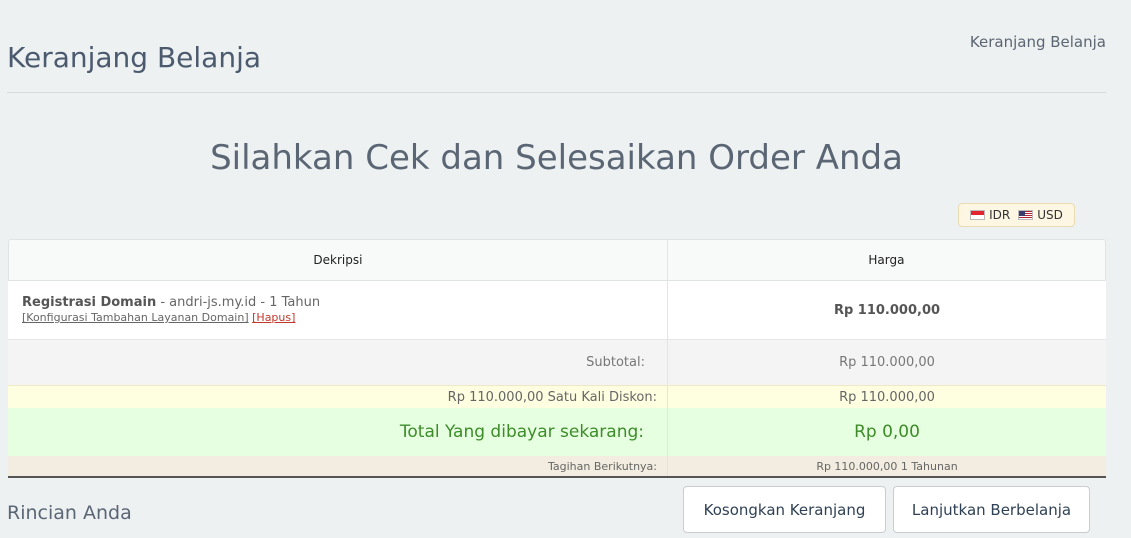 The width and height of the screenshot is (1131, 538). What do you see at coordinates (238, 302) in the screenshot?
I see `item-detail: - andri-js.my.id - 1 Tahun` at bounding box center [238, 302].